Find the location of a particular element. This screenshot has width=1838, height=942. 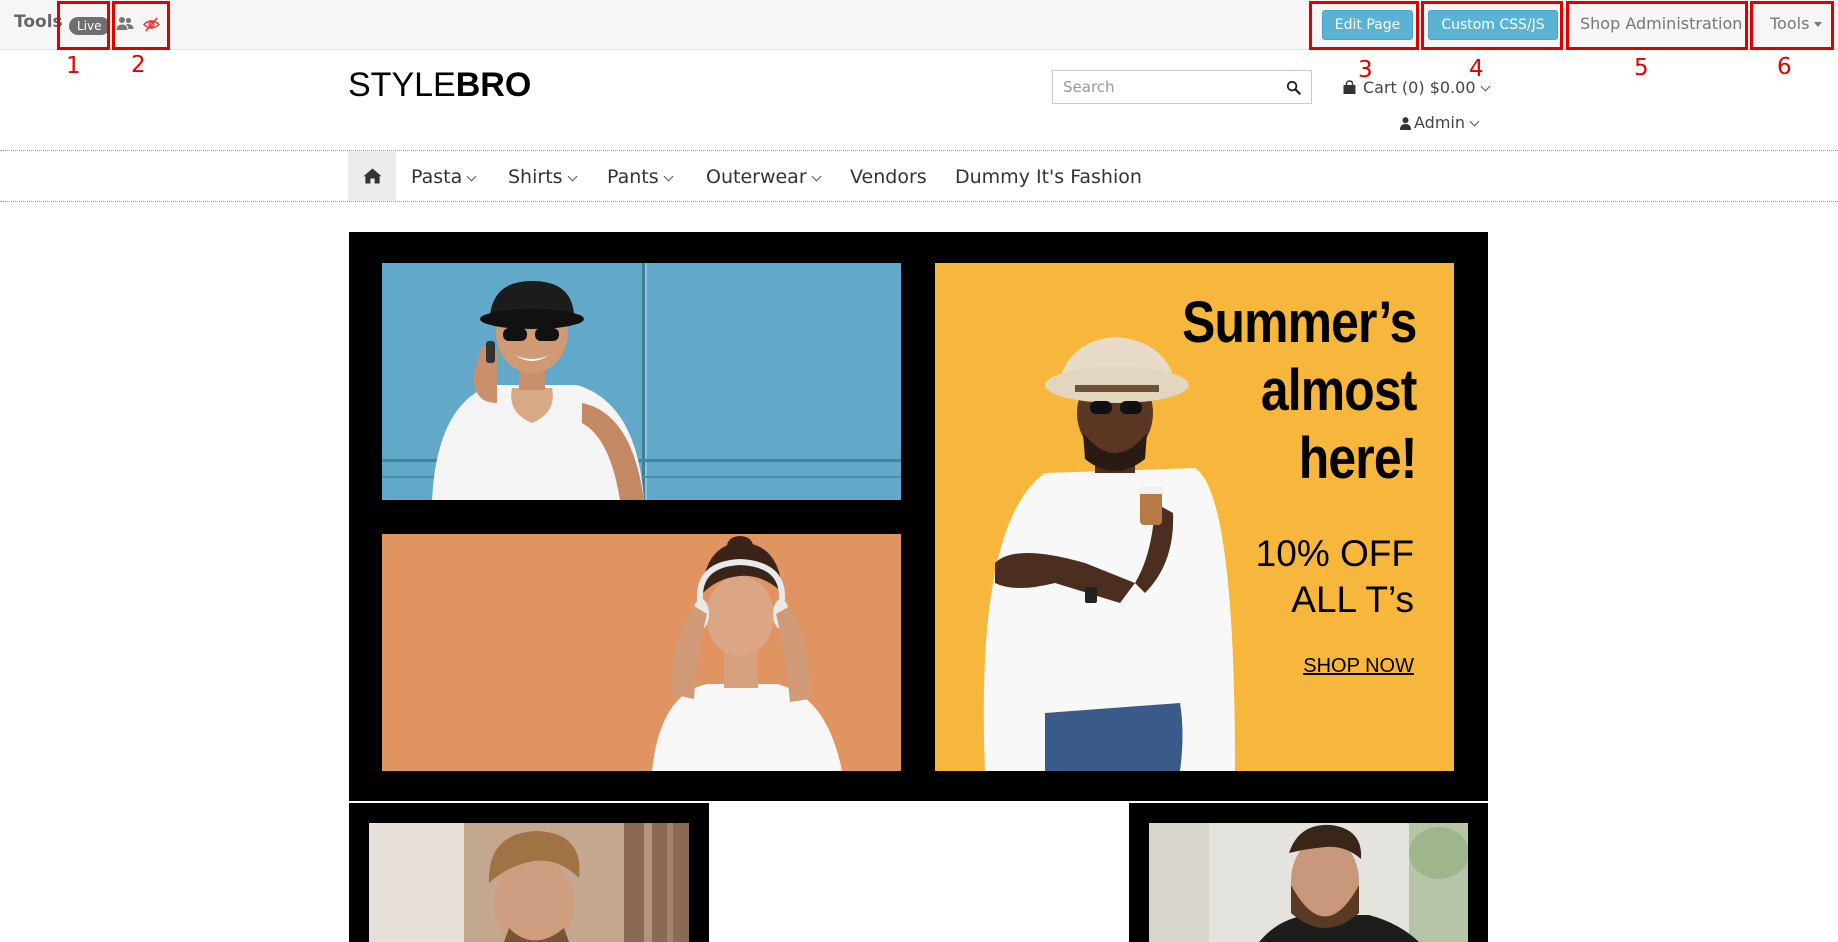

nav-item-label: Dummy It's Fashion is located at coordinates (1048, 177).